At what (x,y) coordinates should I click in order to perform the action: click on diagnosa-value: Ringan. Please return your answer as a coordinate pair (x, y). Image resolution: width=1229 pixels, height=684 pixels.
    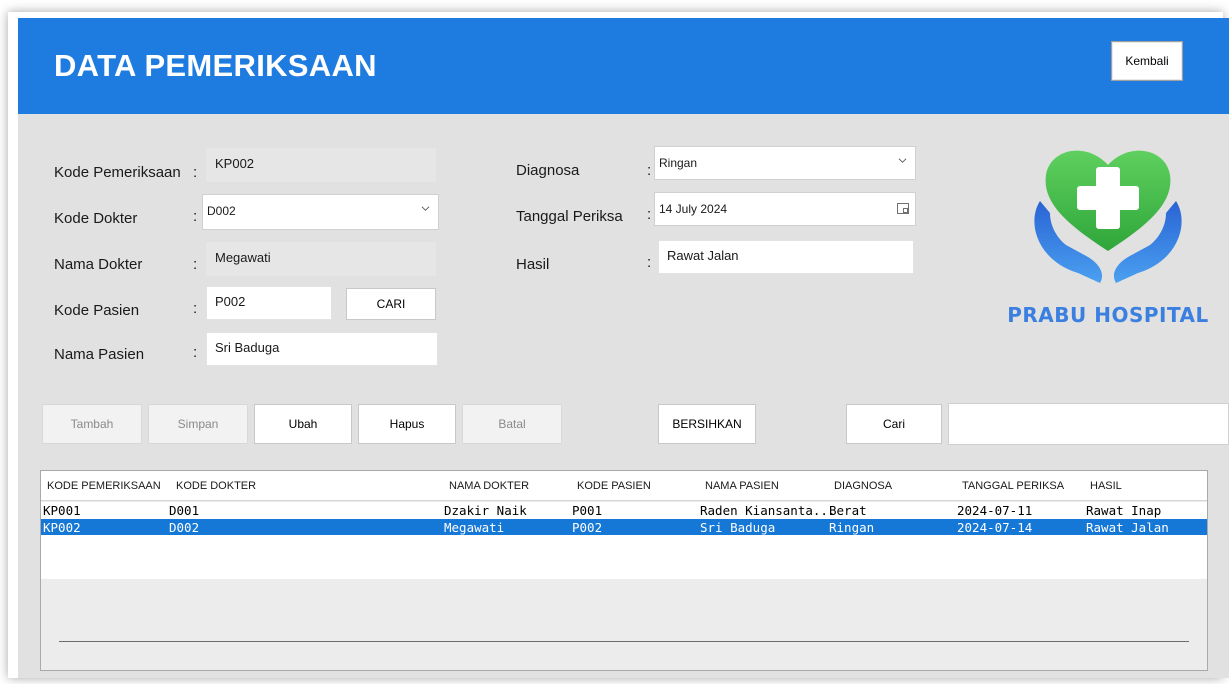
    Looking at the image, I should click on (678, 163).